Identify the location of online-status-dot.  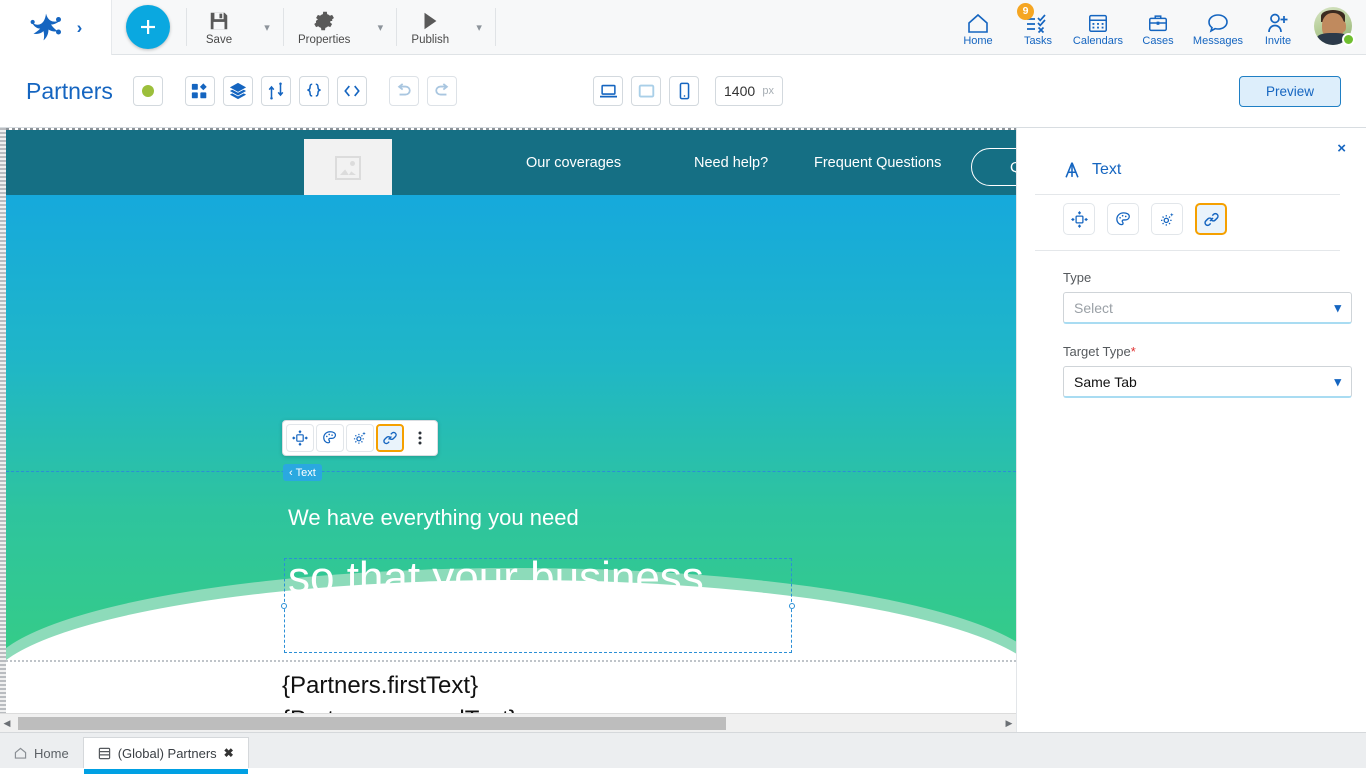
(1348, 39).